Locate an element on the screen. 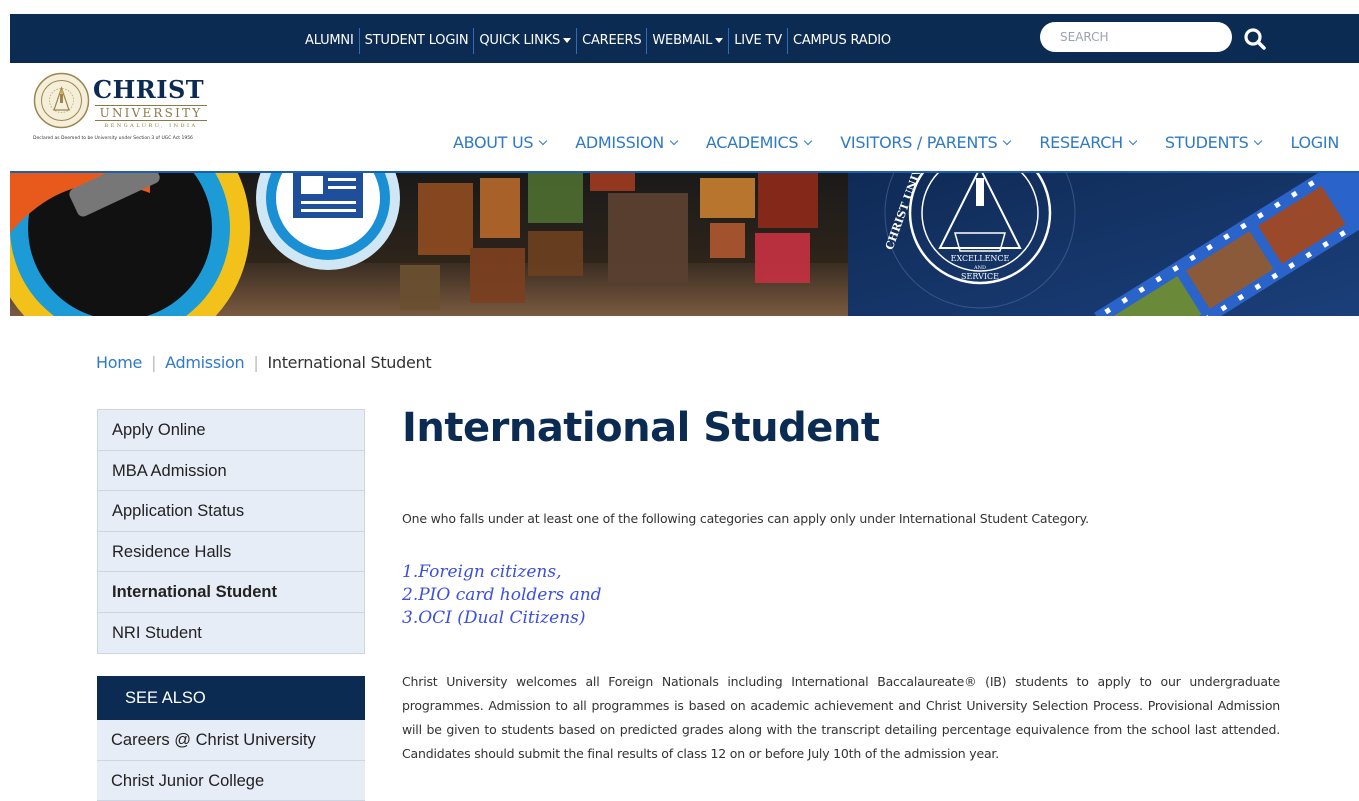 The image size is (1359, 801). page-title: International Student is located at coordinates (842, 428).